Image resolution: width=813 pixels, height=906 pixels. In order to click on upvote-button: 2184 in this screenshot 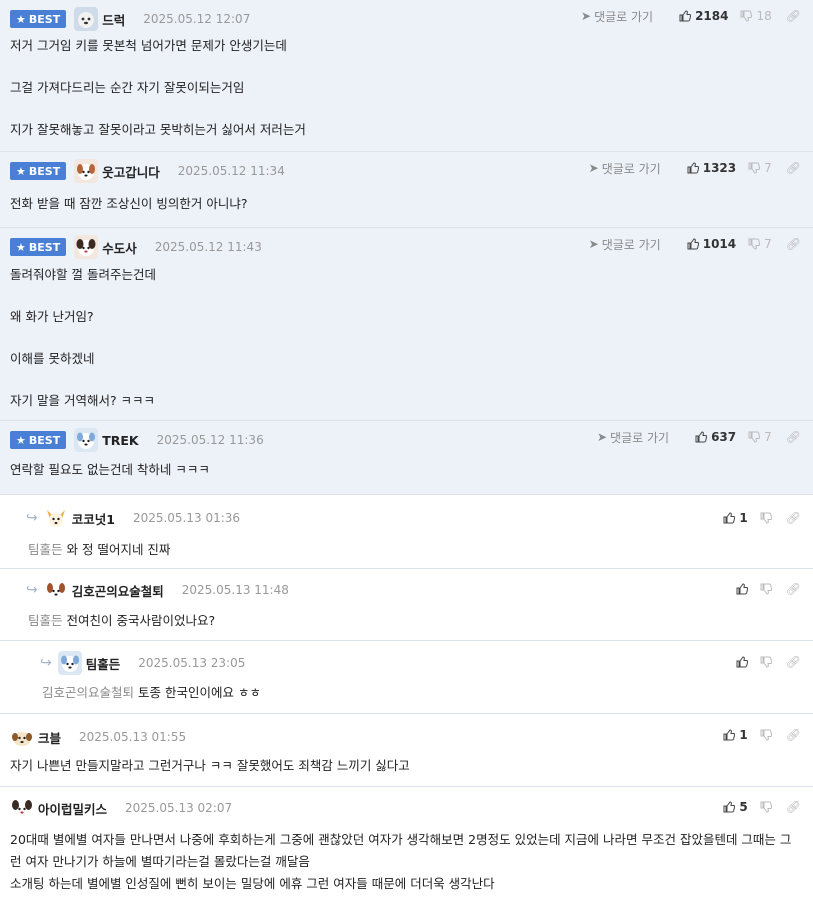, I will do `click(703, 16)`.